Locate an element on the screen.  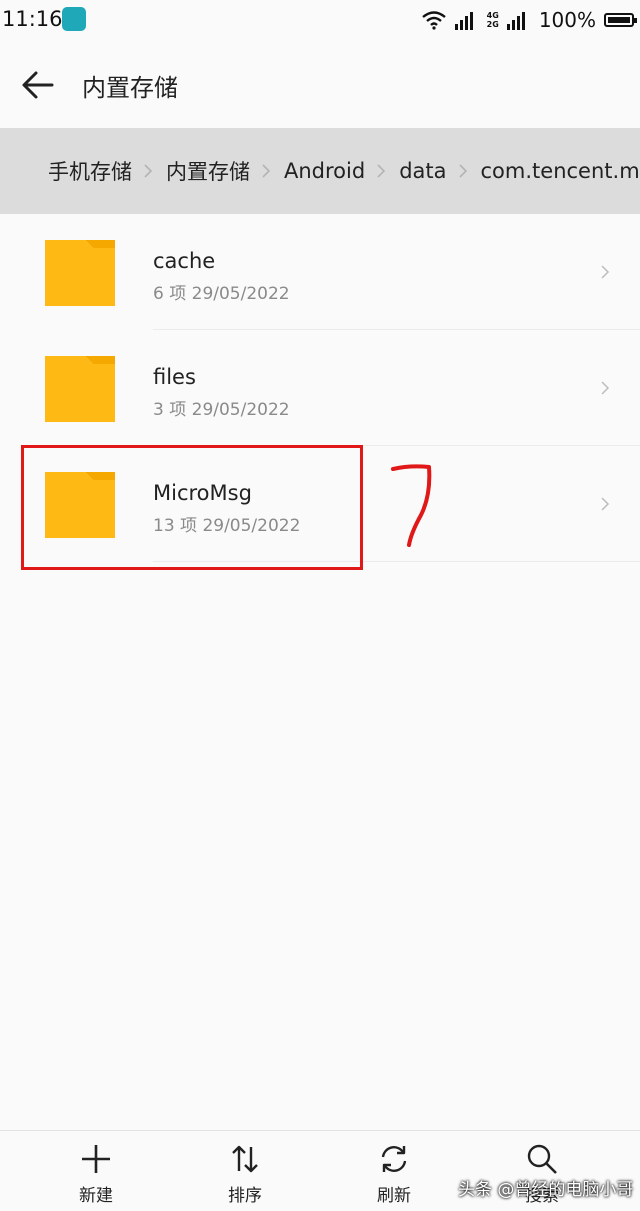
status-time: 11:16 is located at coordinates (32, 19).